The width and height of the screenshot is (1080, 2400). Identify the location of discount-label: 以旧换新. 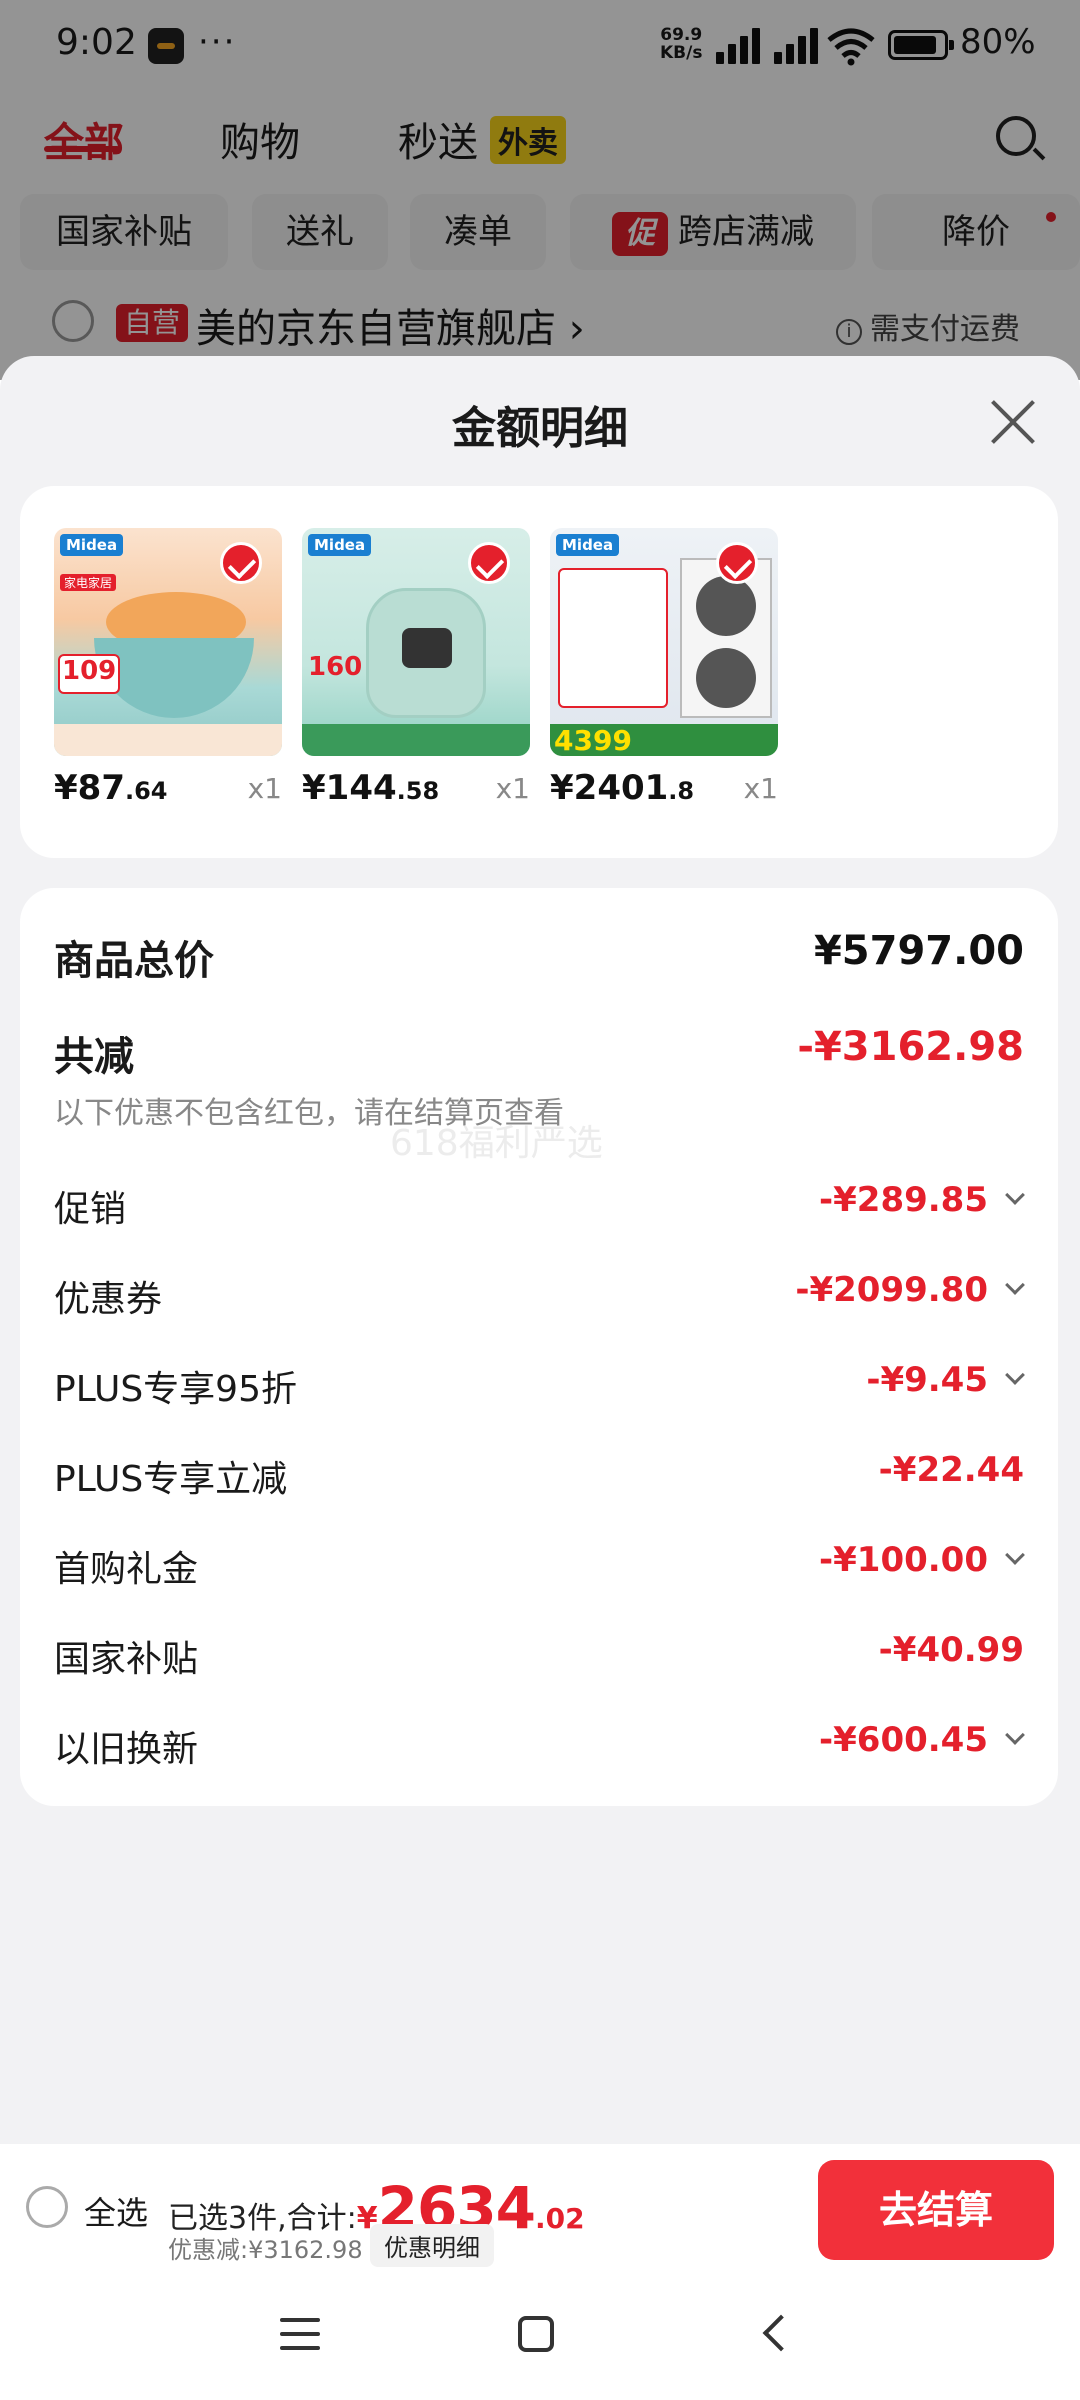
(126, 1749).